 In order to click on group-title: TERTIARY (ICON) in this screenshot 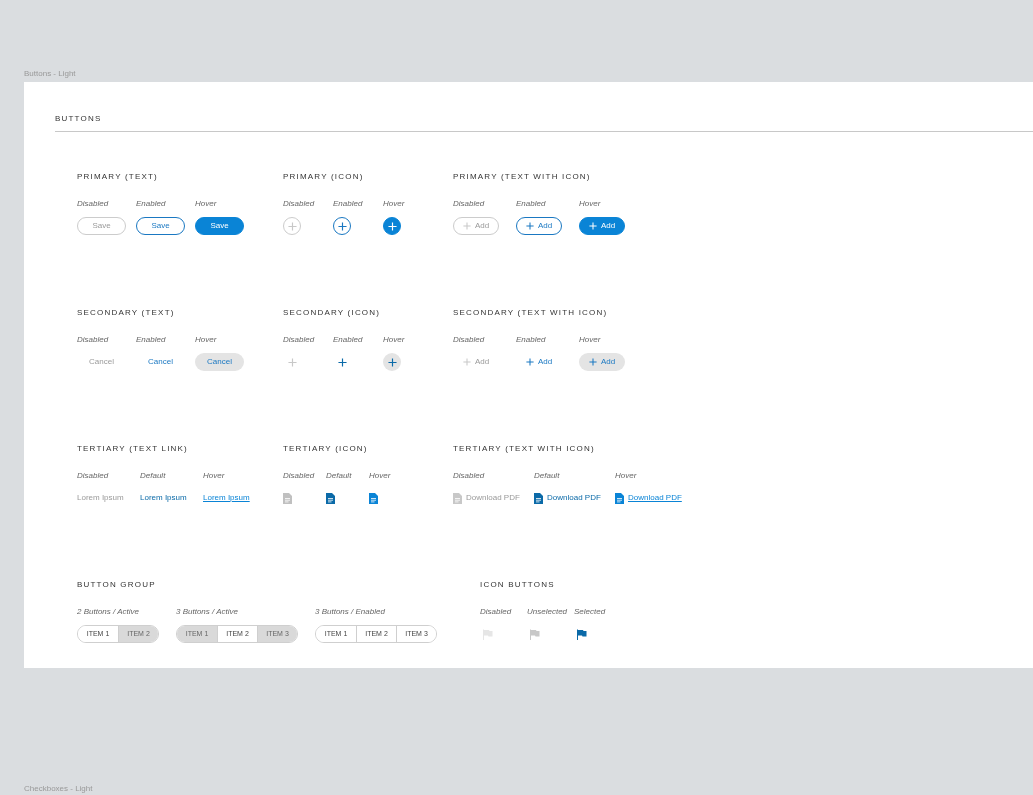, I will do `click(326, 448)`.